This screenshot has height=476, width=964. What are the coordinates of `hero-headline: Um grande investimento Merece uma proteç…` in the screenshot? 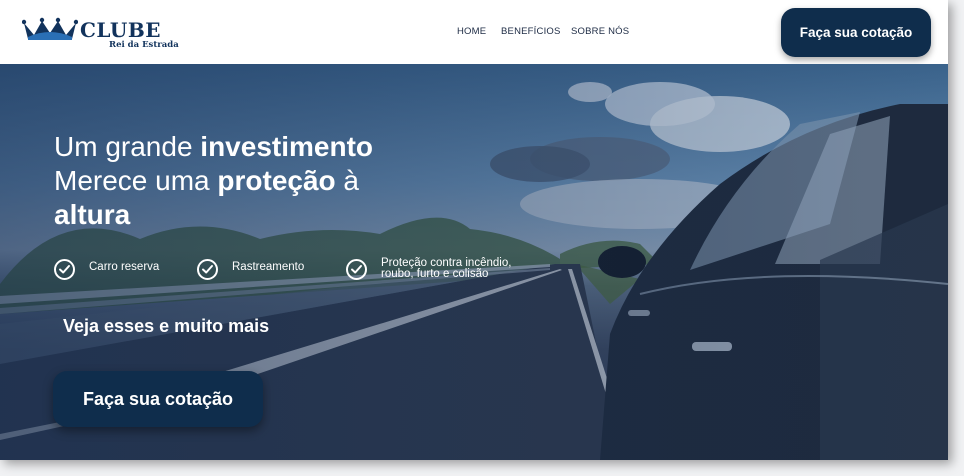 It's located at (264, 181).